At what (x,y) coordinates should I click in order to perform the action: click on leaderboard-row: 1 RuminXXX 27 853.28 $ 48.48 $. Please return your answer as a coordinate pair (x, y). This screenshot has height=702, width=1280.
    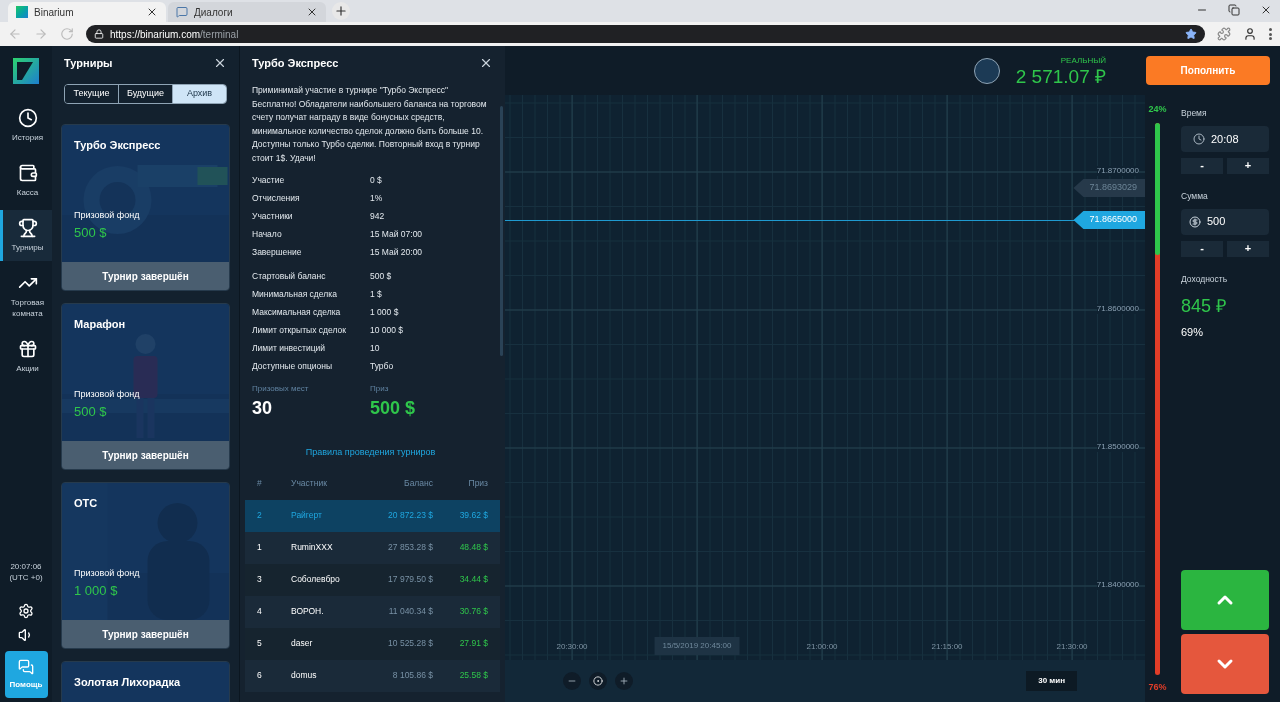
    Looking at the image, I should click on (372, 547).